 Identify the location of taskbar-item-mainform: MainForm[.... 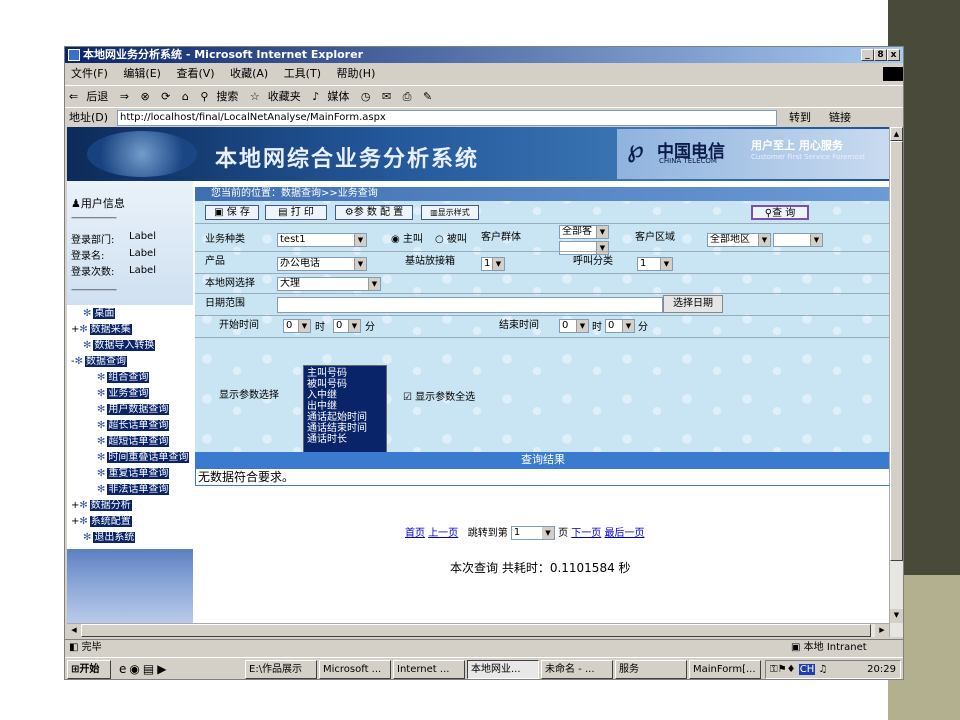
(725, 669).